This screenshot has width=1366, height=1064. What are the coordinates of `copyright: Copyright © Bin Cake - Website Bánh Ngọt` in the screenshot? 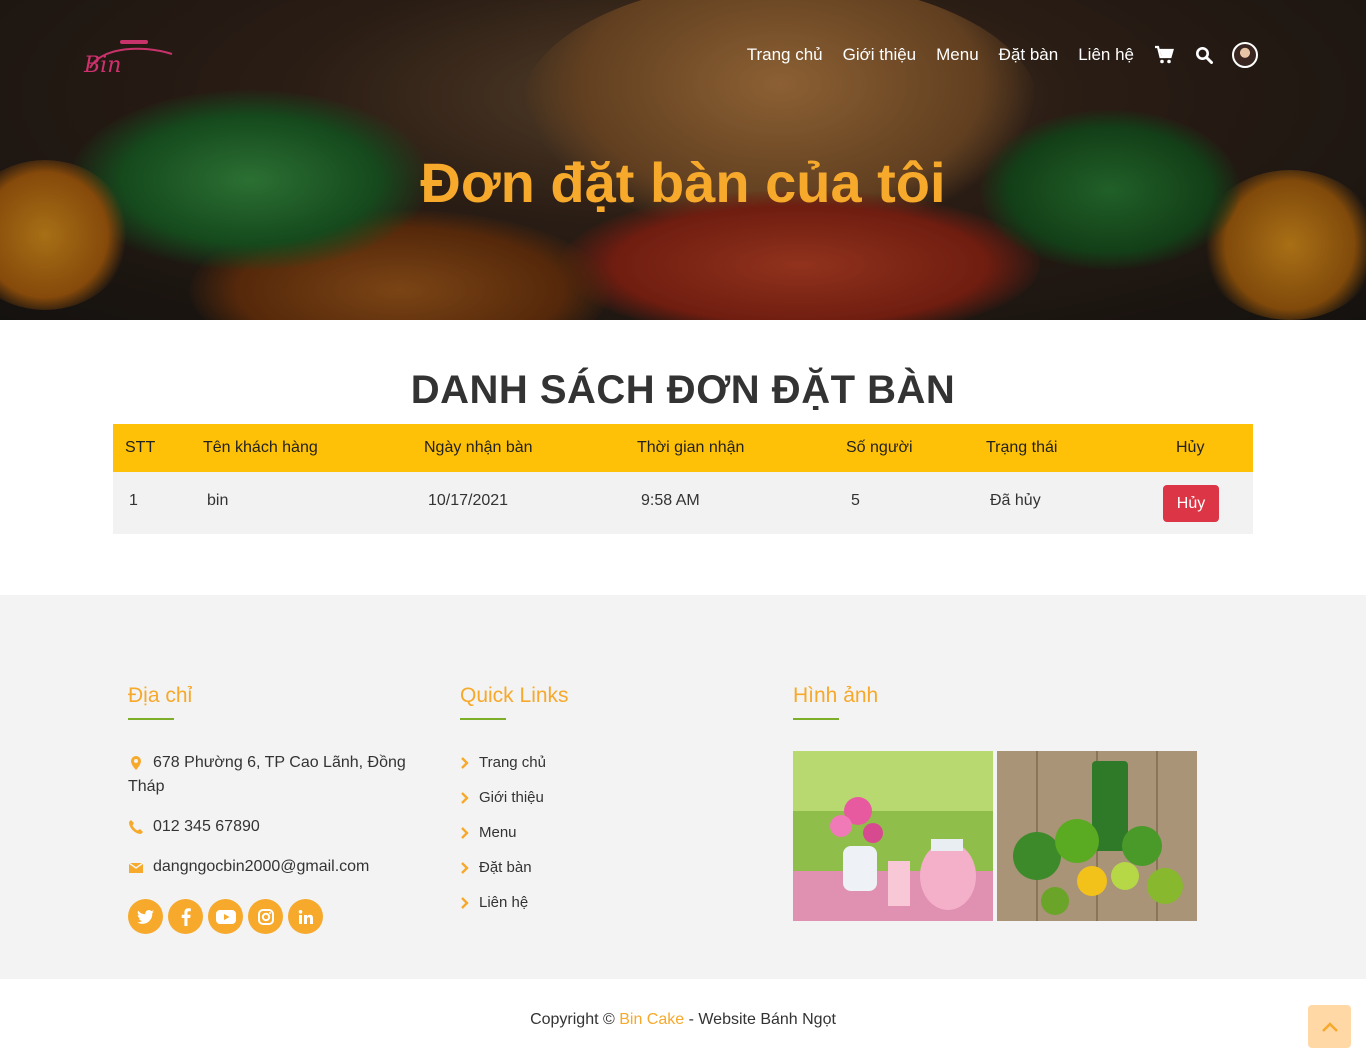 It's located at (683, 1020).